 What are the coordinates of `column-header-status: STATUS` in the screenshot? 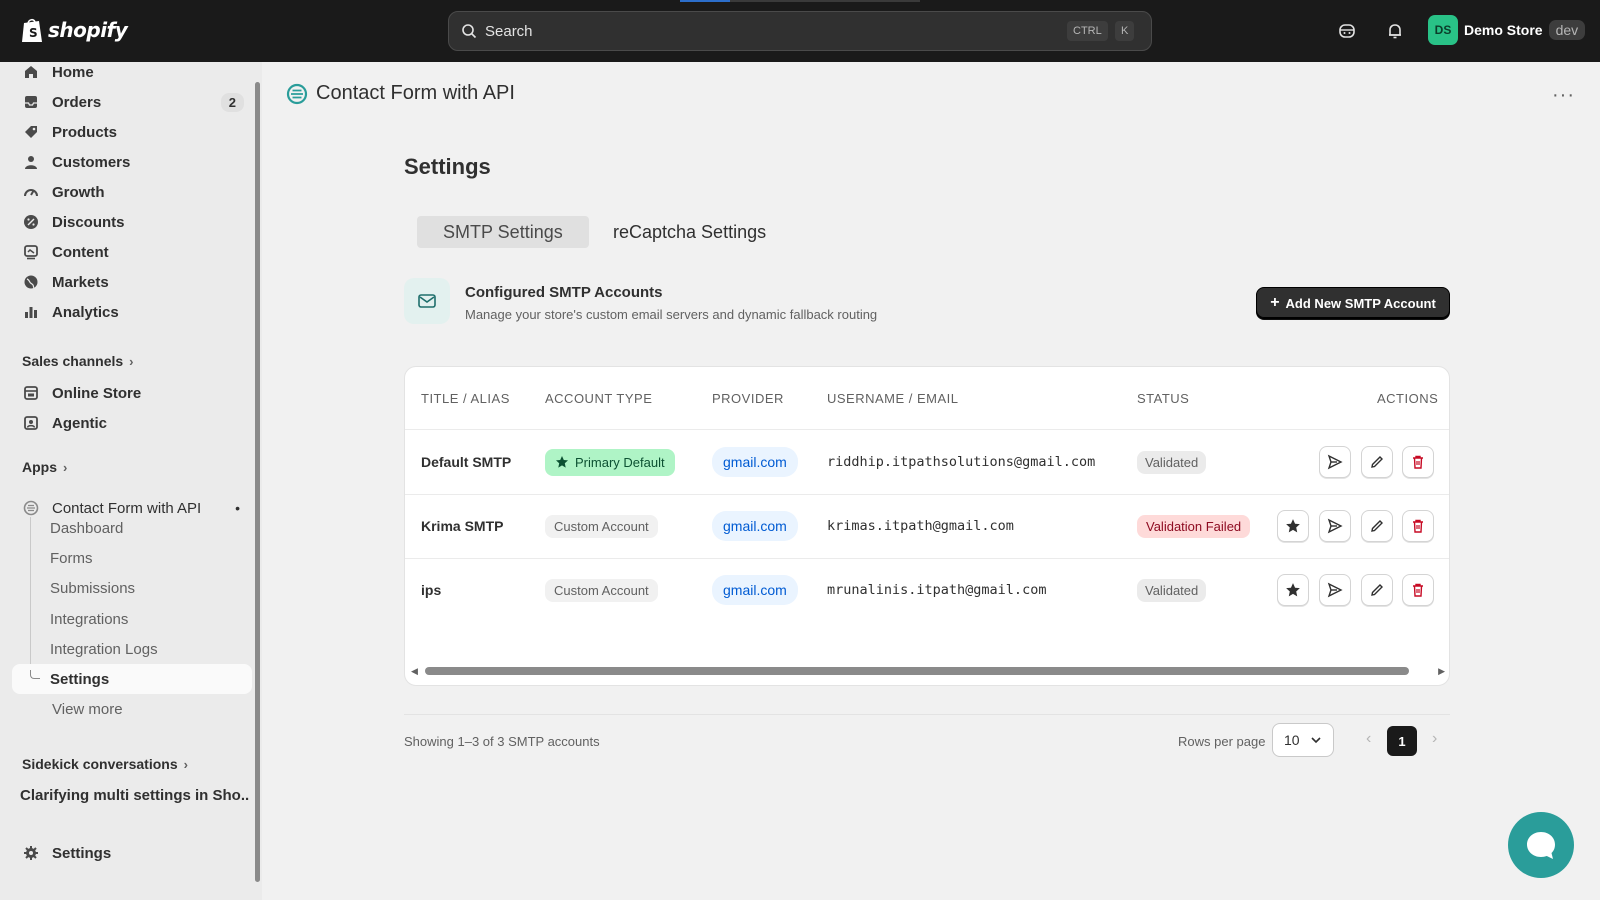 It's located at (1163, 398).